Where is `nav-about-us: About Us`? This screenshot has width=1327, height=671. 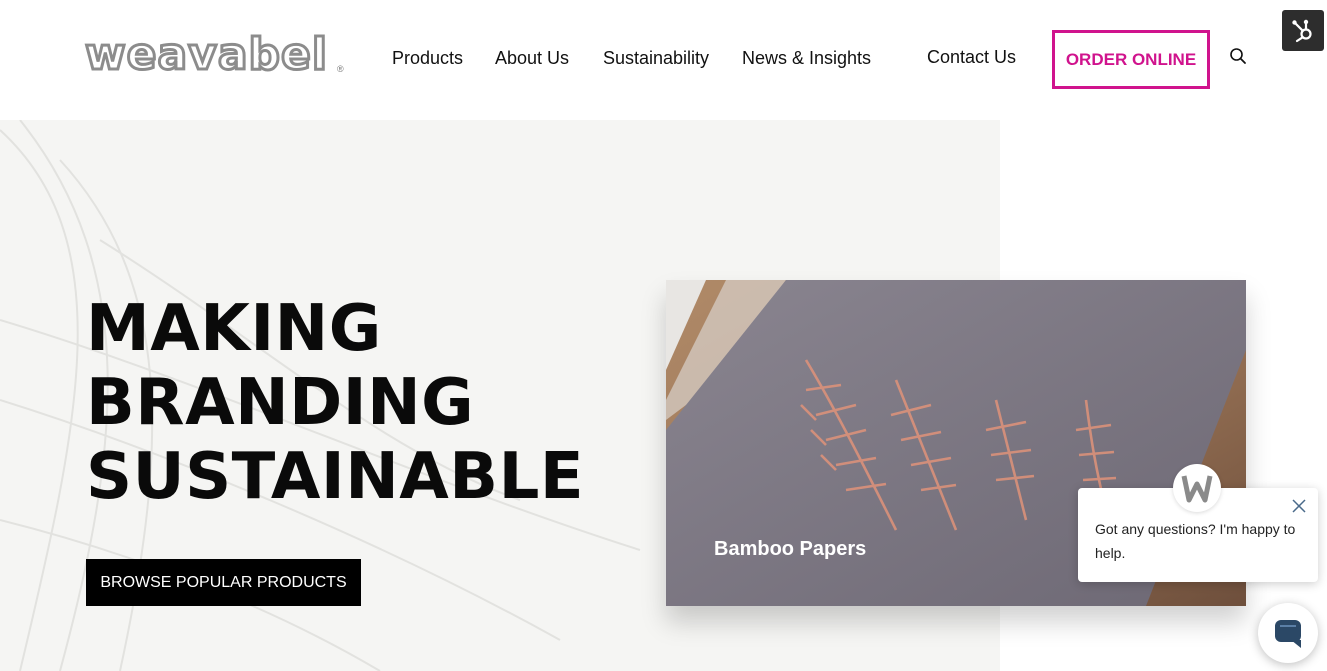 nav-about-us: About Us is located at coordinates (532, 58).